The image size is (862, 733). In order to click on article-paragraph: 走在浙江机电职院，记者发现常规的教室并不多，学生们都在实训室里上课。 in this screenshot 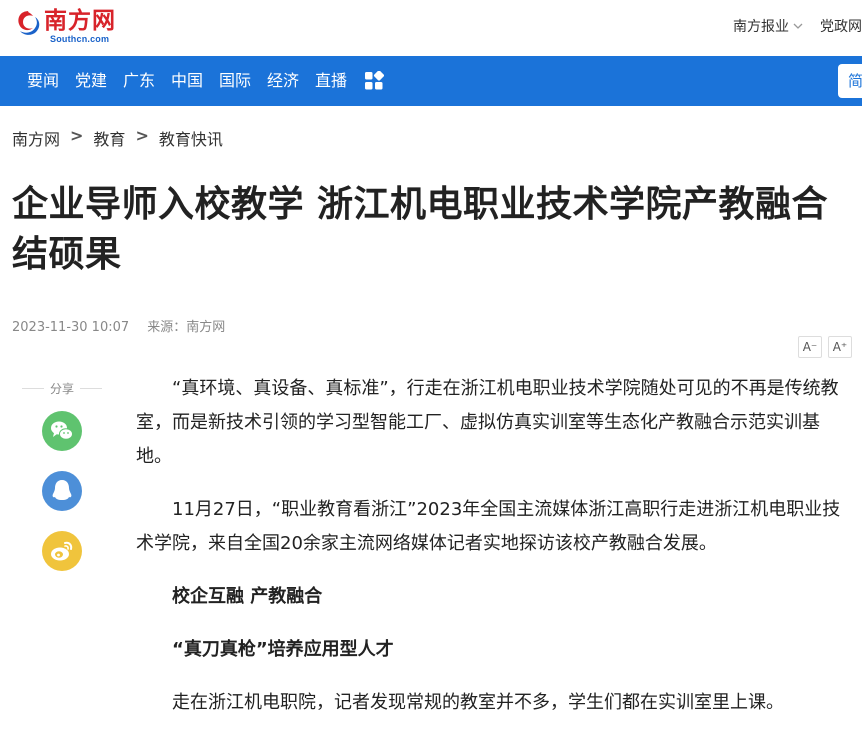, I will do `click(478, 702)`.